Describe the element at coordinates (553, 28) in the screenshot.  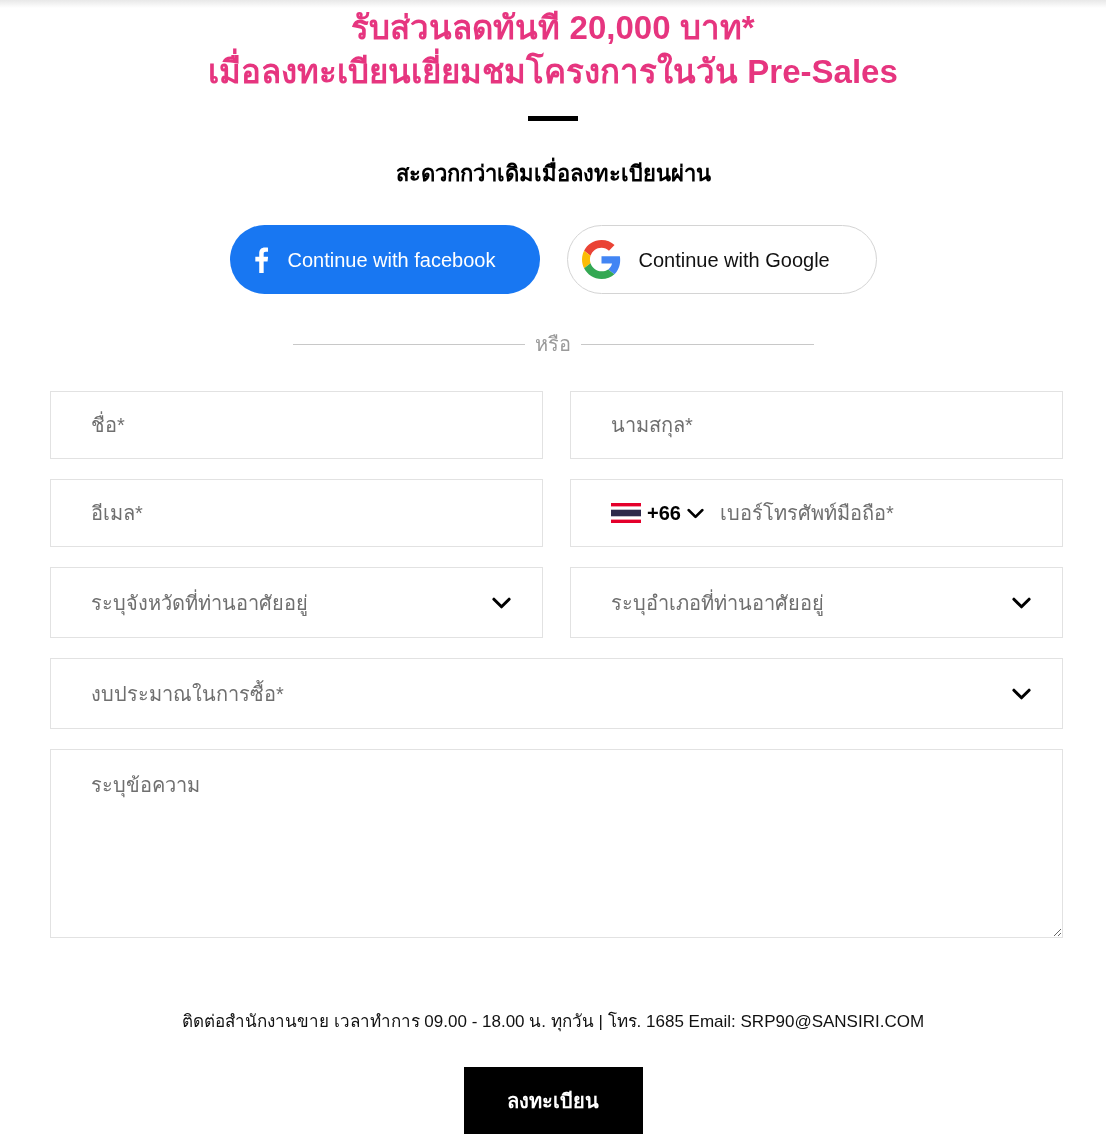
I see `headline: รับส่วนลดทันที 20,000 บาท*` at that location.